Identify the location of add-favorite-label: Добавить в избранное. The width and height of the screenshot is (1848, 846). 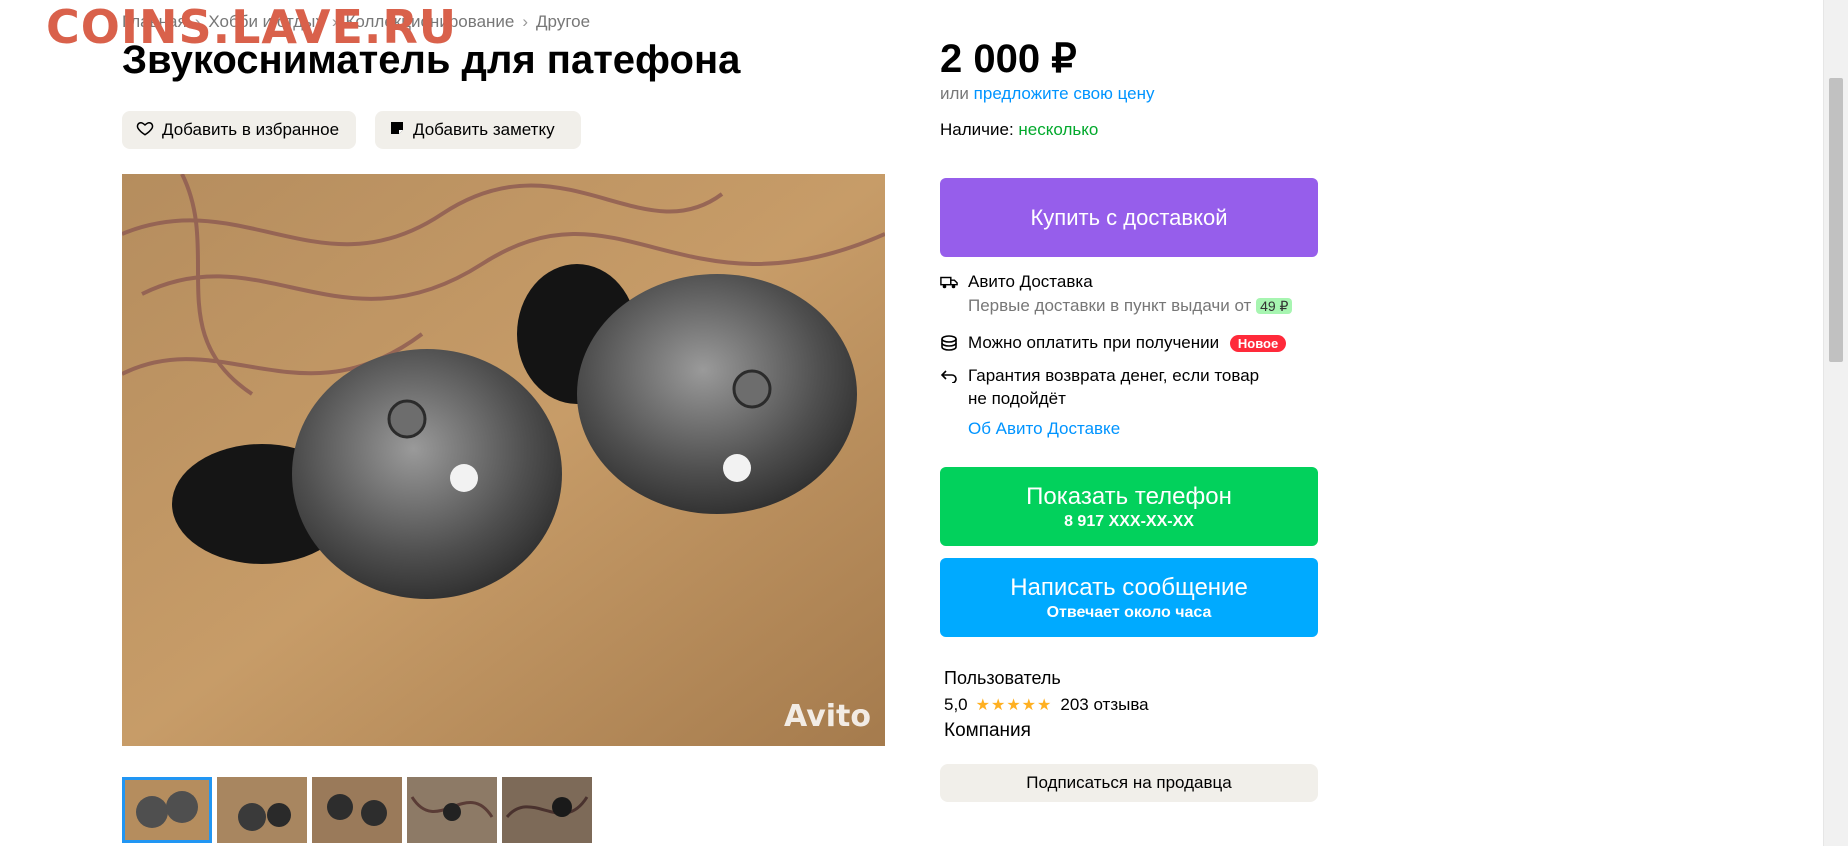
(251, 129).